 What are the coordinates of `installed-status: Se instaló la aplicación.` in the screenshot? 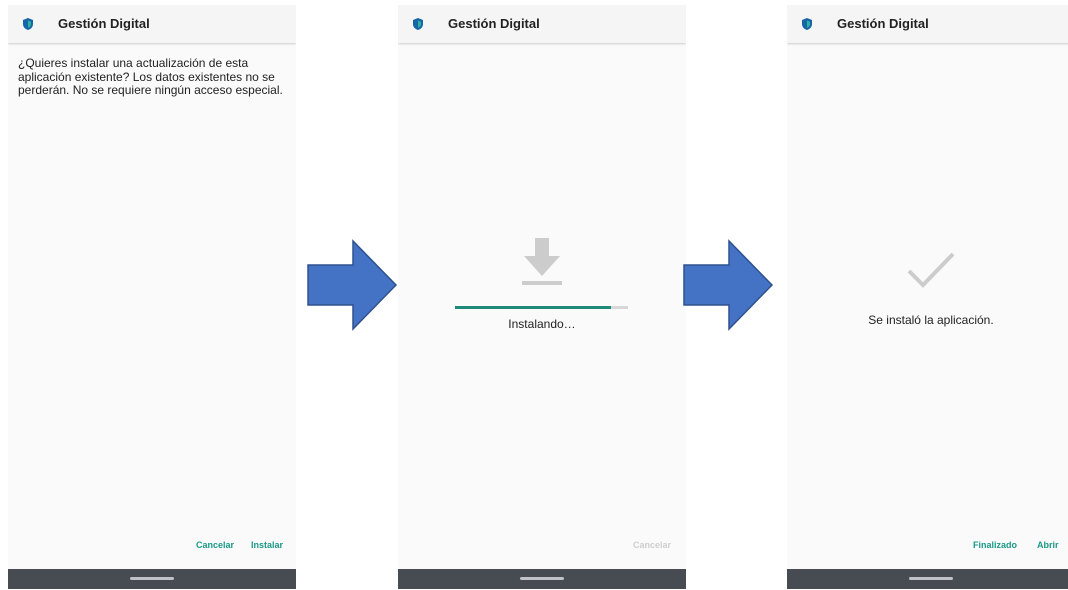 It's located at (931, 320).